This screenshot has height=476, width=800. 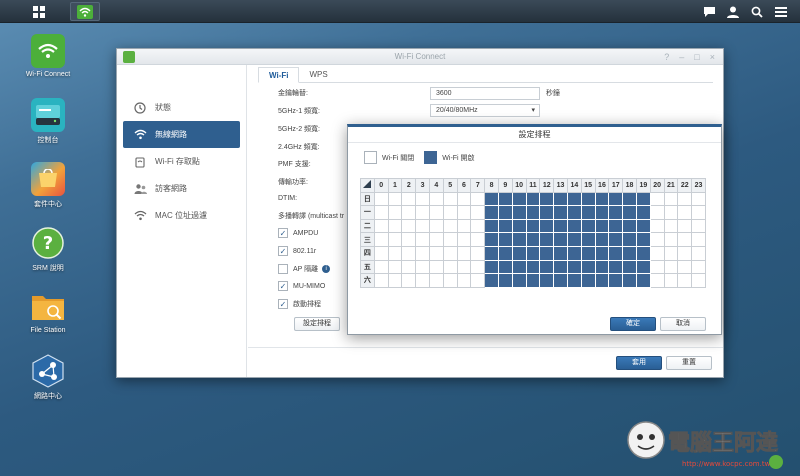 I want to click on hour-header: 20, so click(x=657, y=185).